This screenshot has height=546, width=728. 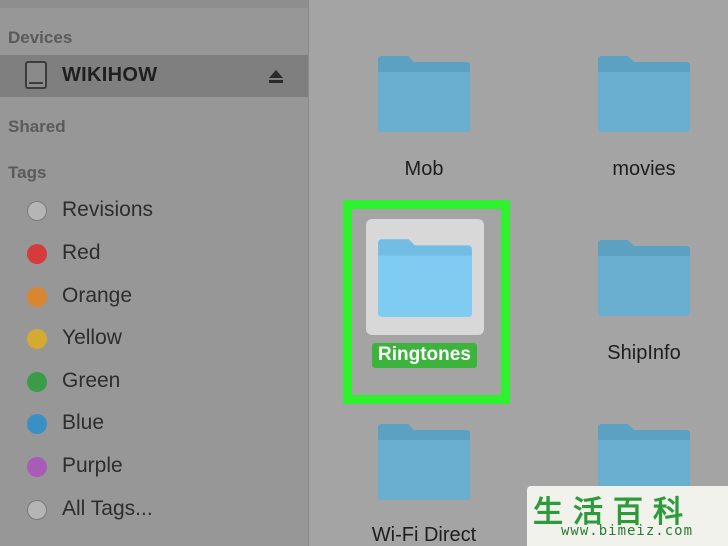 What do you see at coordinates (97, 295) in the screenshot?
I see `tag-label: Orange` at bounding box center [97, 295].